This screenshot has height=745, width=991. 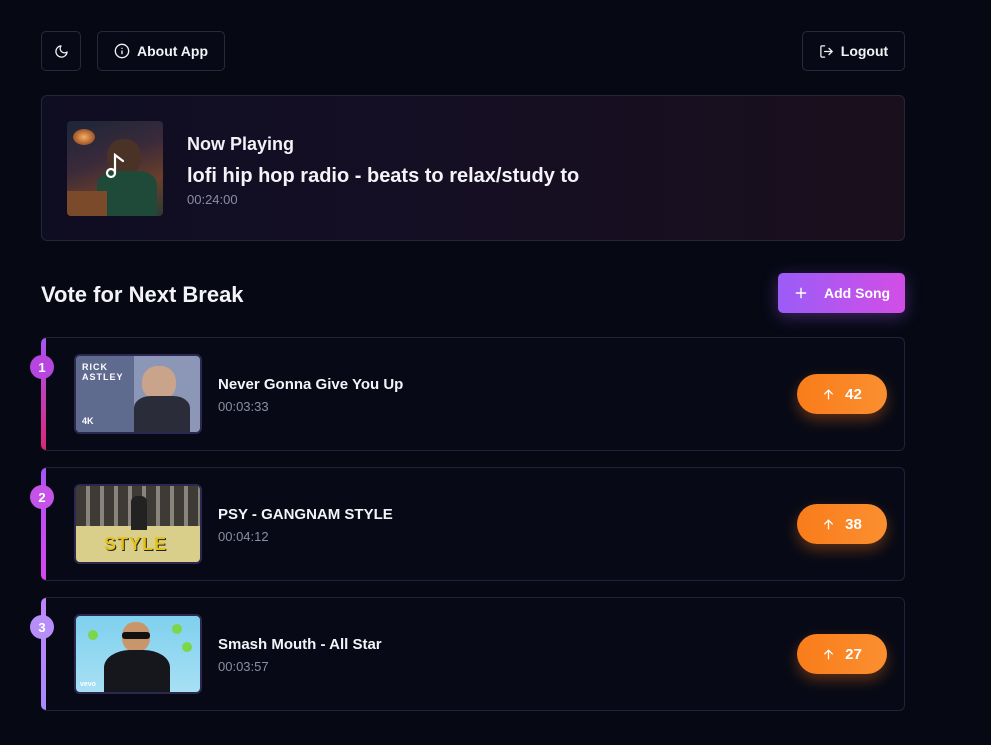 What do you see at coordinates (243, 666) in the screenshot?
I see `song-duration: 00:03:57` at bounding box center [243, 666].